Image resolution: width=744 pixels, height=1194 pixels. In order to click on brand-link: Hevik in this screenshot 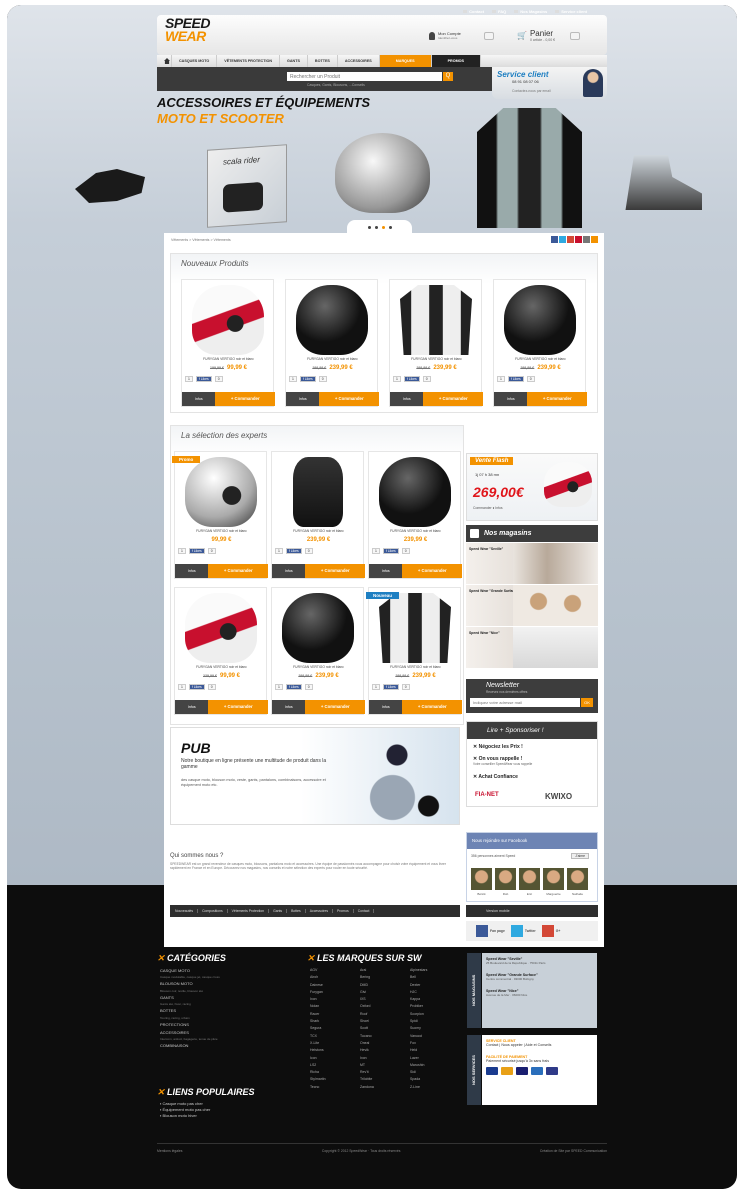, I will do `click(385, 1050)`.